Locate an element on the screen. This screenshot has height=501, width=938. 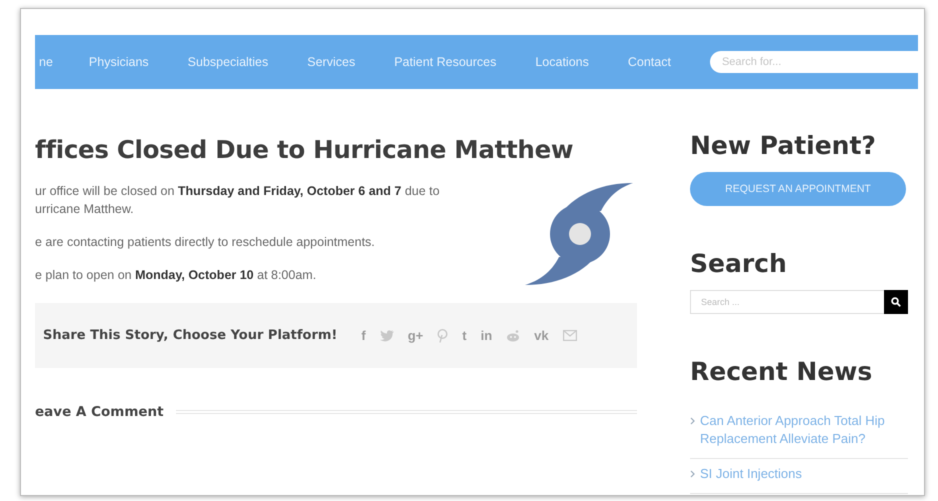
widget-heading: Recent News is located at coordinates (782, 371).